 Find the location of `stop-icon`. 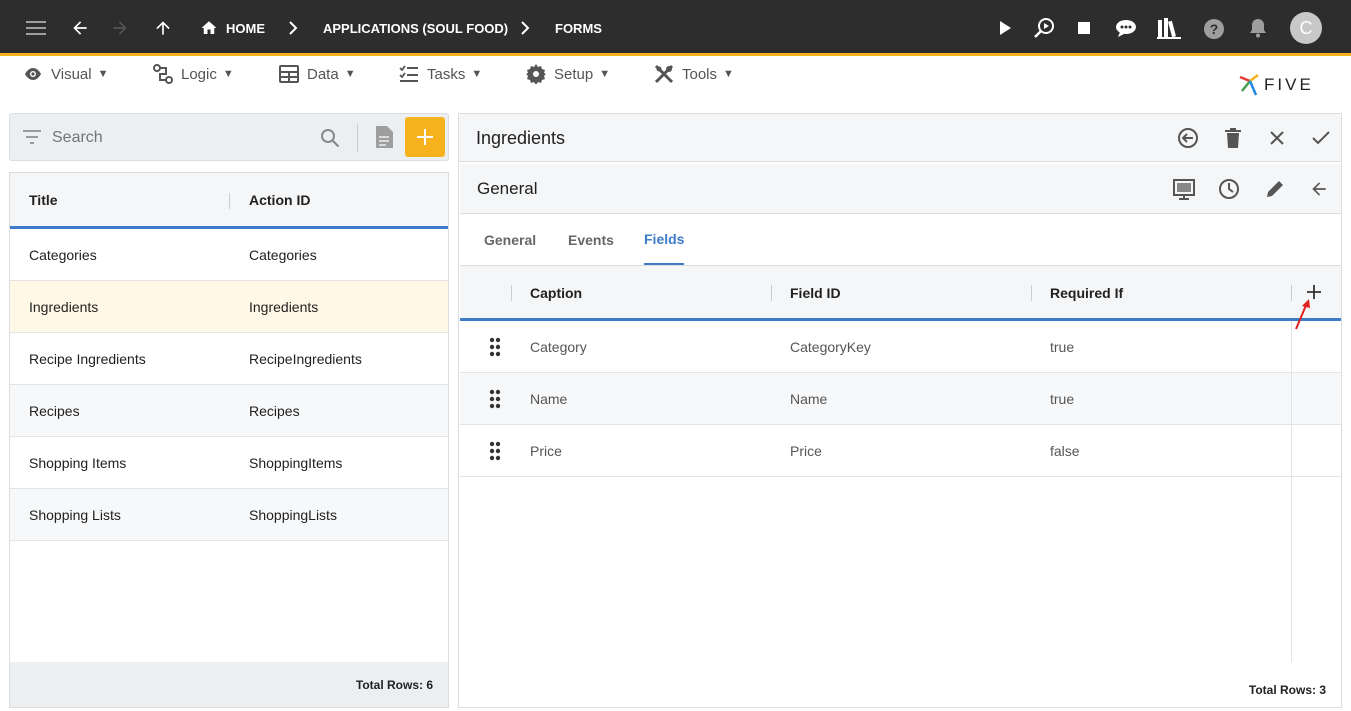

stop-icon is located at coordinates (1084, 28).